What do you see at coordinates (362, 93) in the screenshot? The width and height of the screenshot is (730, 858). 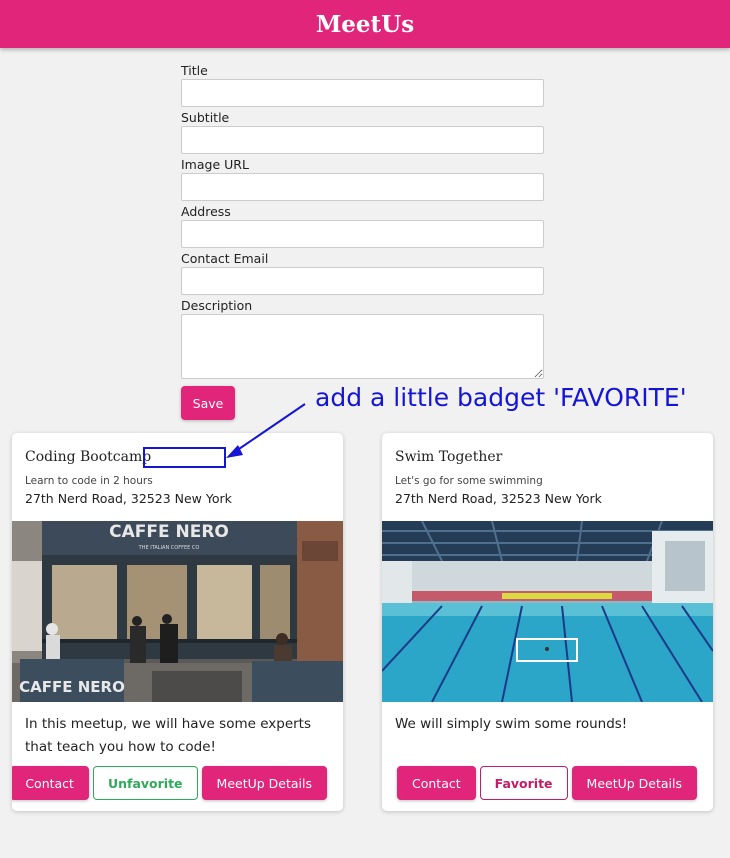 I see `title-input` at bounding box center [362, 93].